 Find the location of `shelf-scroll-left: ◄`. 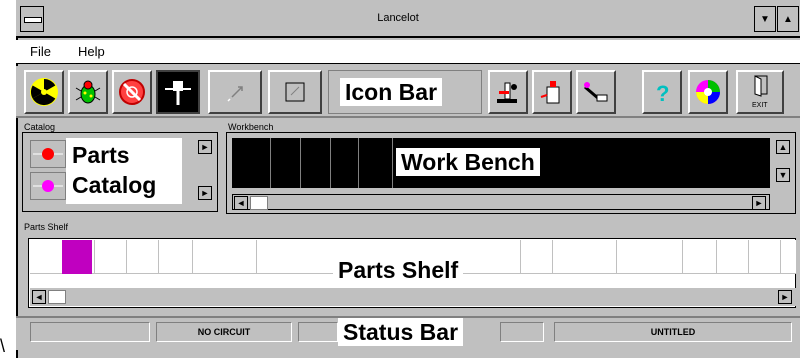

shelf-scroll-left: ◄ is located at coordinates (39, 297).